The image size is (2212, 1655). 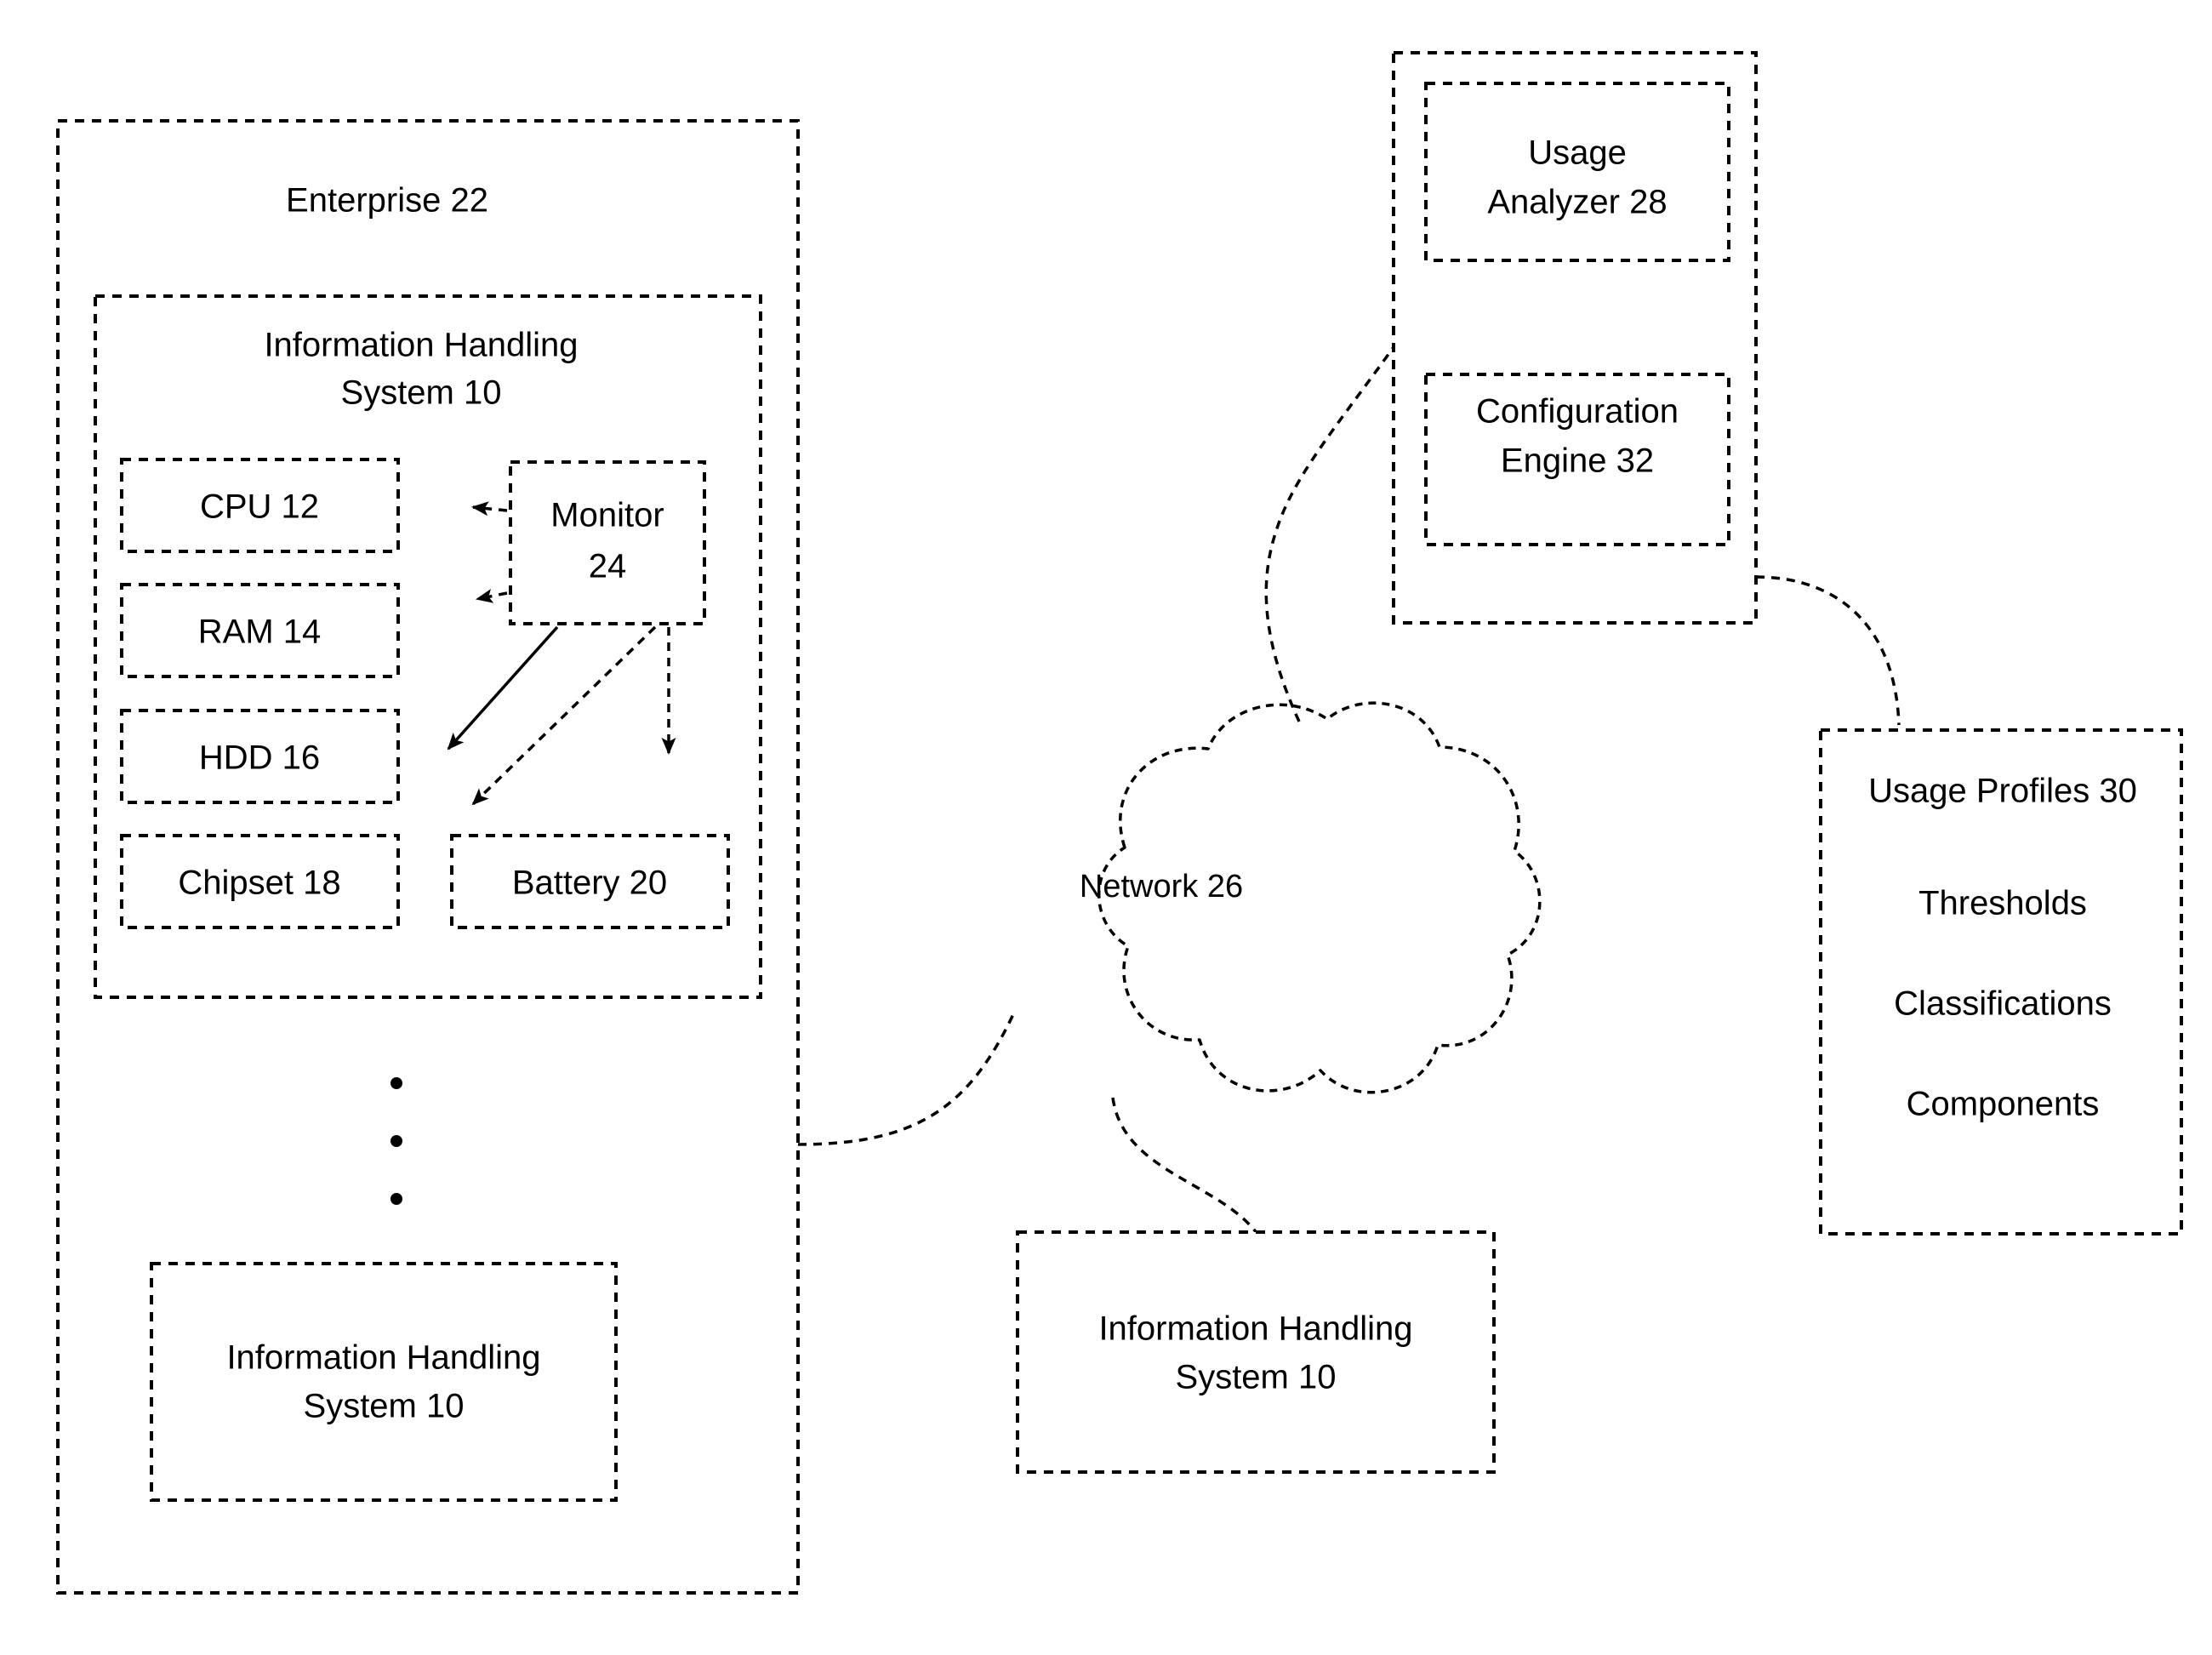 What do you see at coordinates (1577, 412) in the screenshot?
I see `configuration-engine-line1: Configuration` at bounding box center [1577, 412].